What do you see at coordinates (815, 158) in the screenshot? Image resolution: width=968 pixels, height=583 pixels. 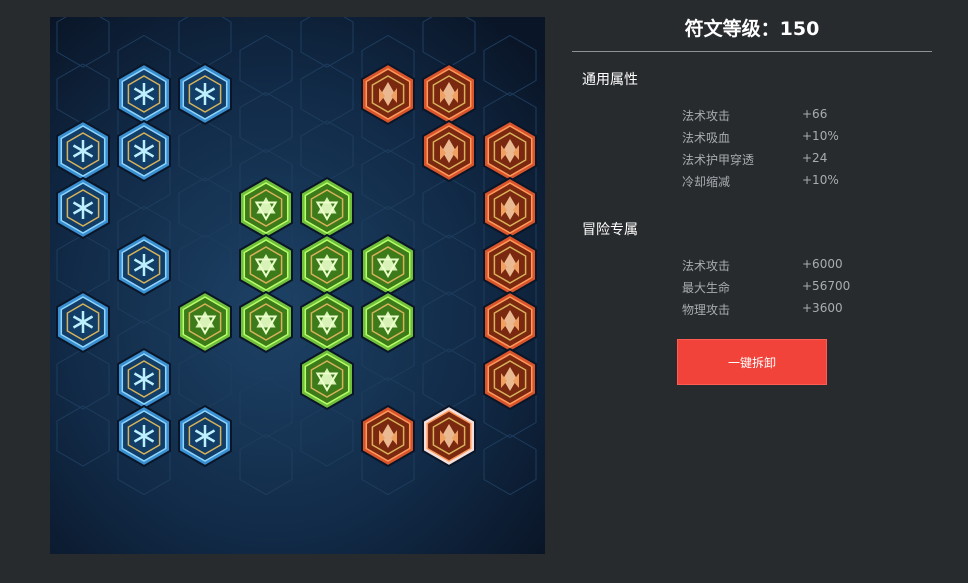 I see `general-attr-value: +24` at bounding box center [815, 158].